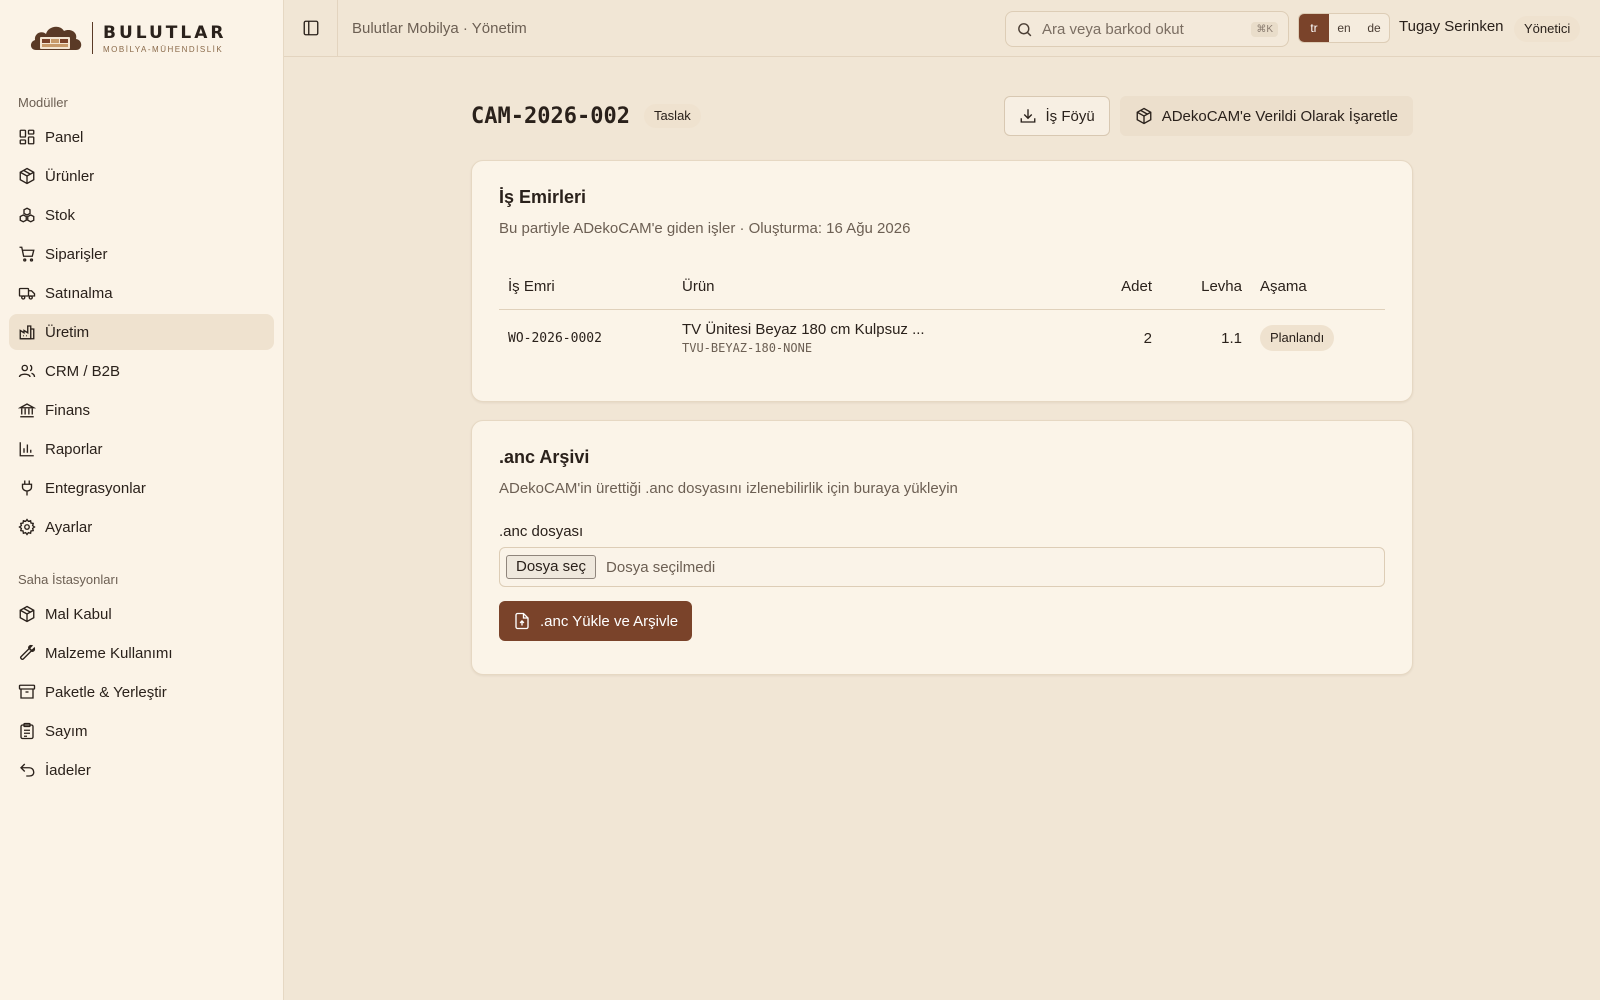  What do you see at coordinates (28, 652) in the screenshot?
I see `wrench-icon` at bounding box center [28, 652].